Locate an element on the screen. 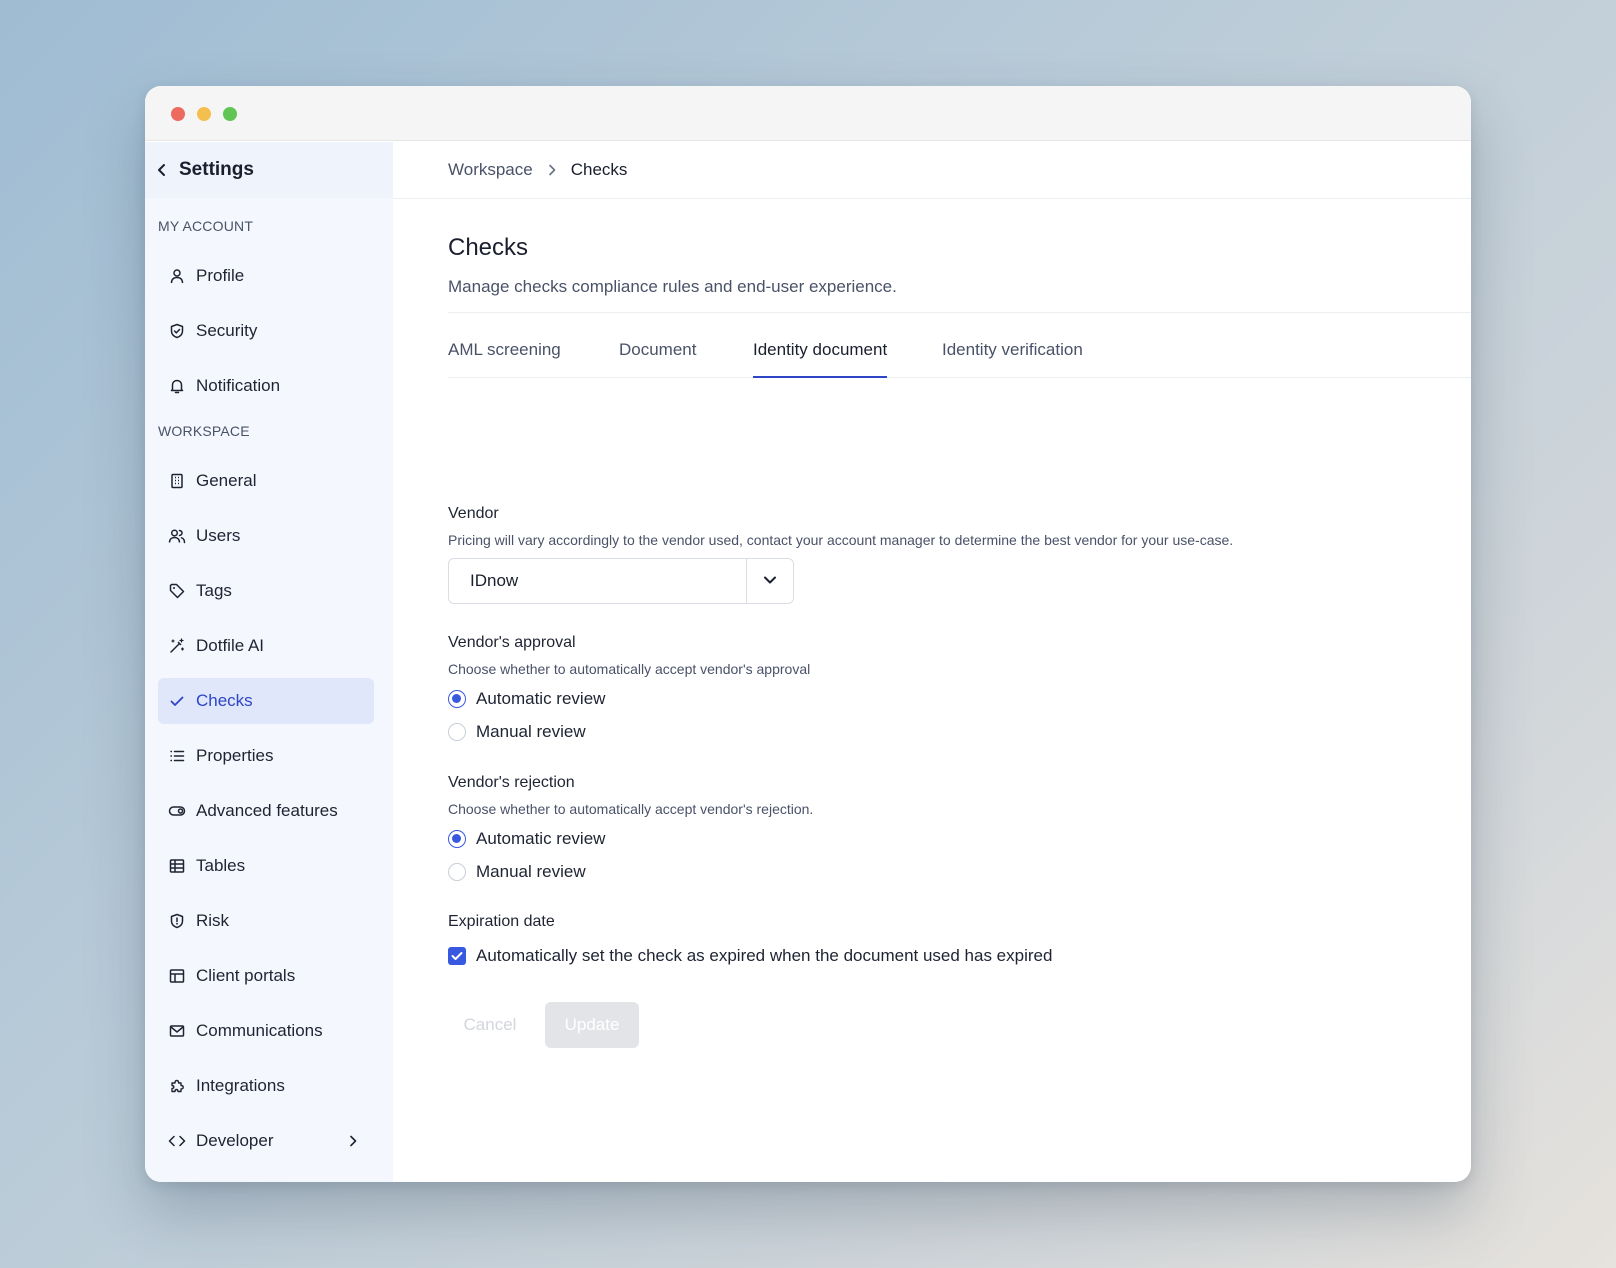 This screenshot has width=1616, height=1268. sidebar-item-label: Profile is located at coordinates (220, 275).